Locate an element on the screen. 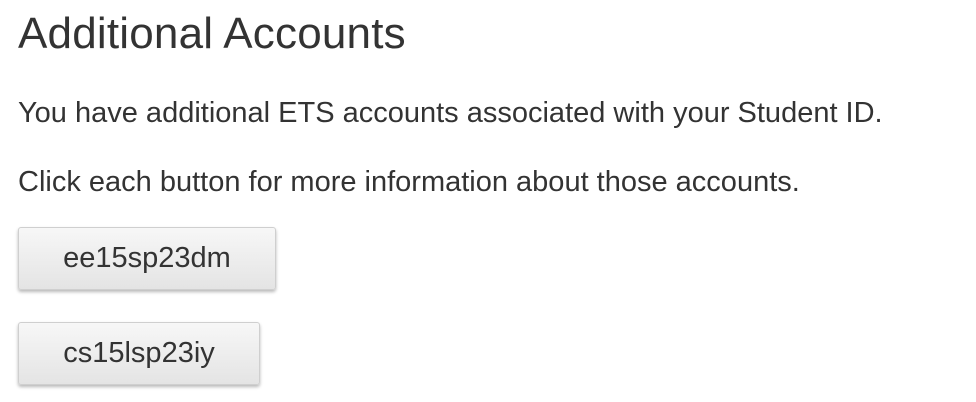 Image resolution: width=976 pixels, height=402 pixels. account-button-cs15lsp23iy: cs15lsp23iy is located at coordinates (139, 353).